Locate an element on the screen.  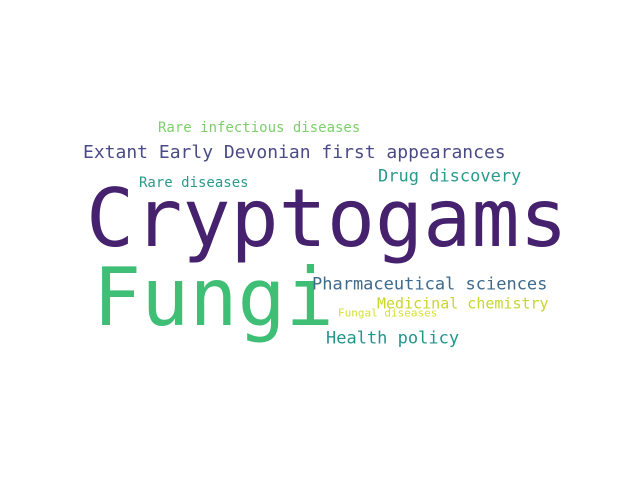
word-health-policy: Health policy is located at coordinates (393, 338).